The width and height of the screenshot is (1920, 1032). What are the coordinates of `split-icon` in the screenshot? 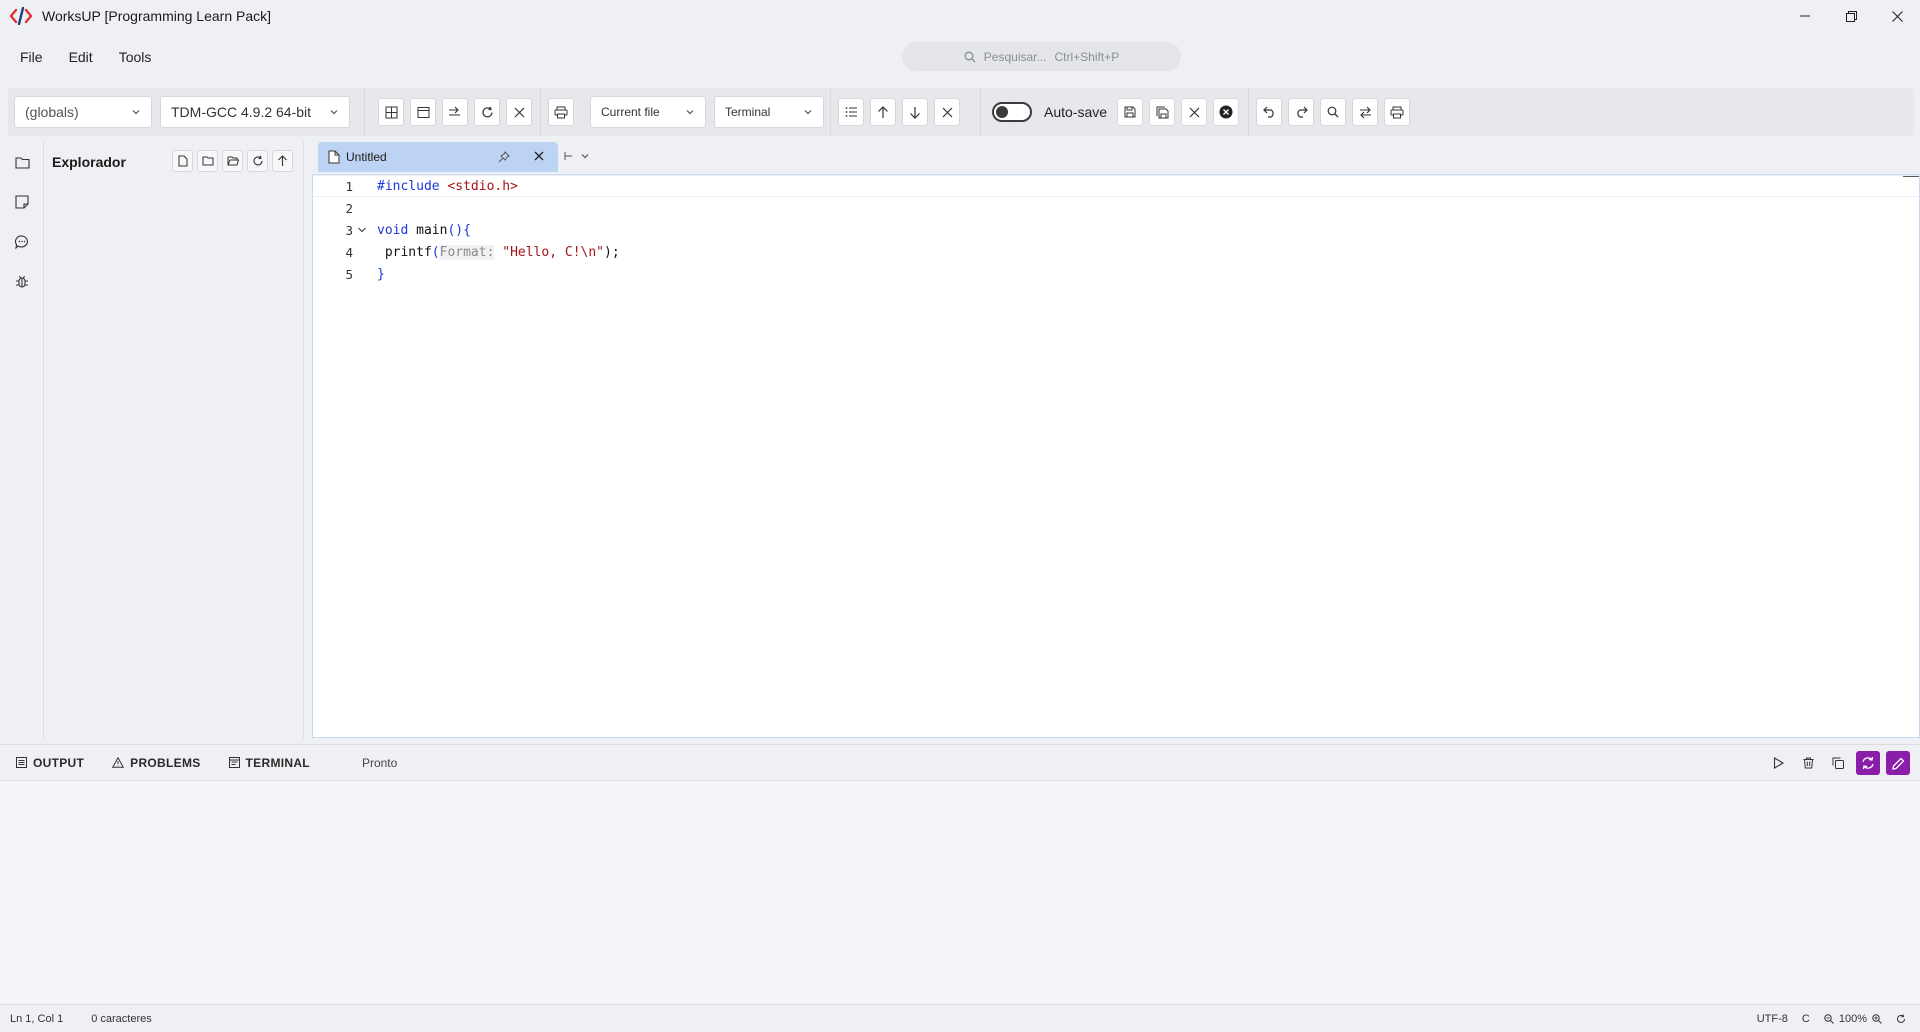 It's located at (568, 156).